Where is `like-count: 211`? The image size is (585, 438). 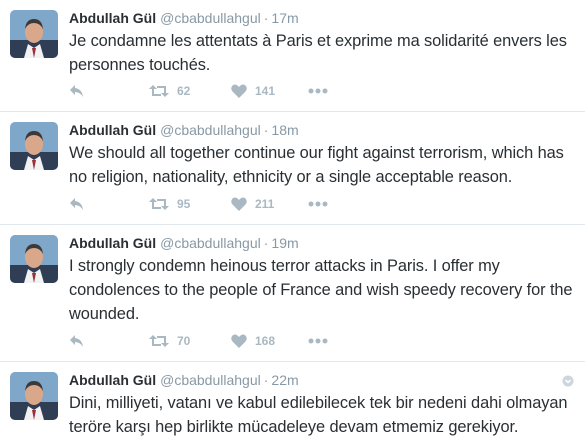 like-count: 211 is located at coordinates (265, 204).